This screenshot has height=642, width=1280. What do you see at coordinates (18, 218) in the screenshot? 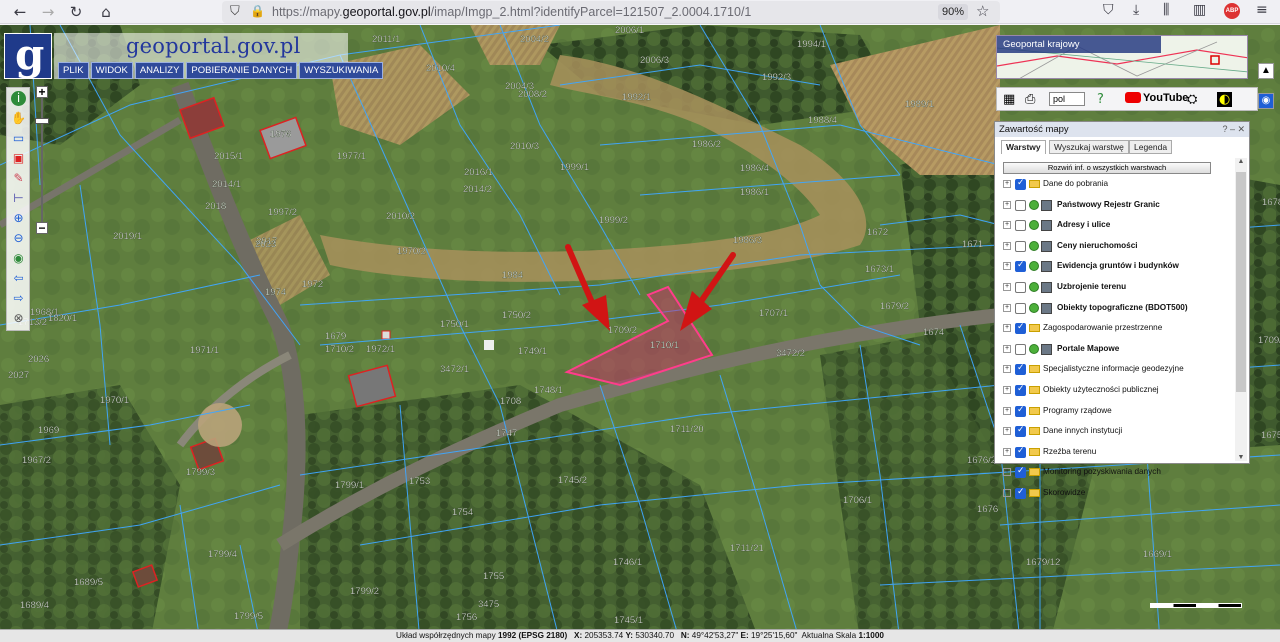
I see `zoom-in-icon: ⊕` at bounding box center [18, 218].